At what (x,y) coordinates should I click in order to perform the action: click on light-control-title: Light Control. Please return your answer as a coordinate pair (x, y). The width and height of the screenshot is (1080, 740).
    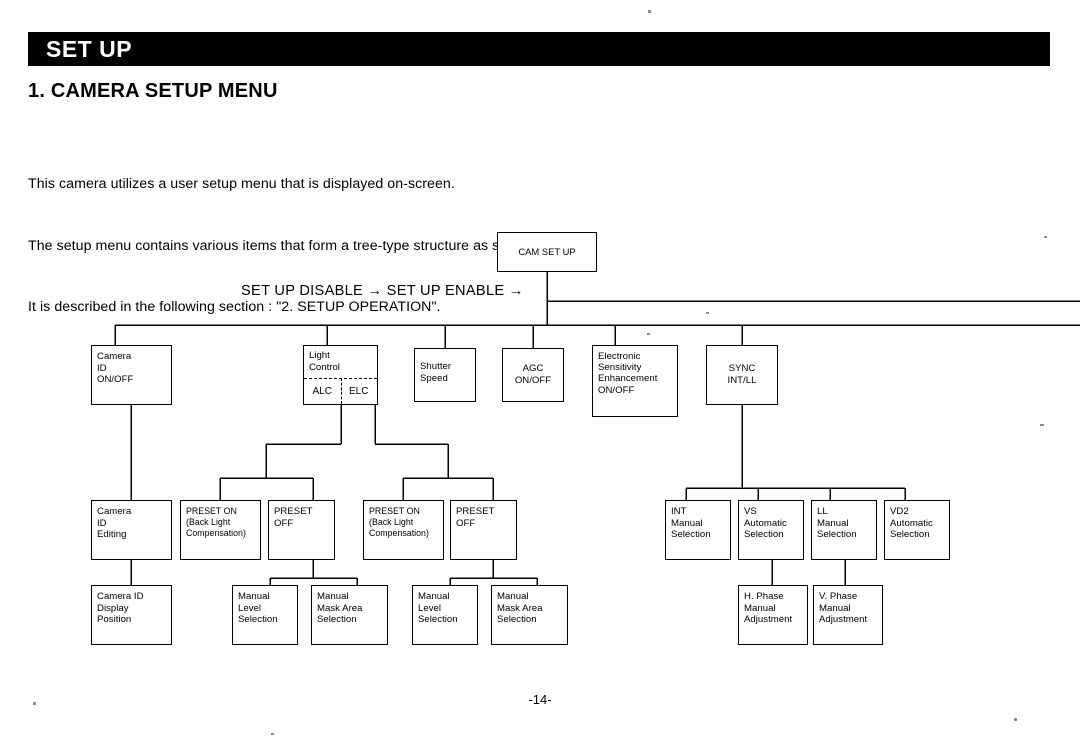
    Looking at the image, I should click on (324, 361).